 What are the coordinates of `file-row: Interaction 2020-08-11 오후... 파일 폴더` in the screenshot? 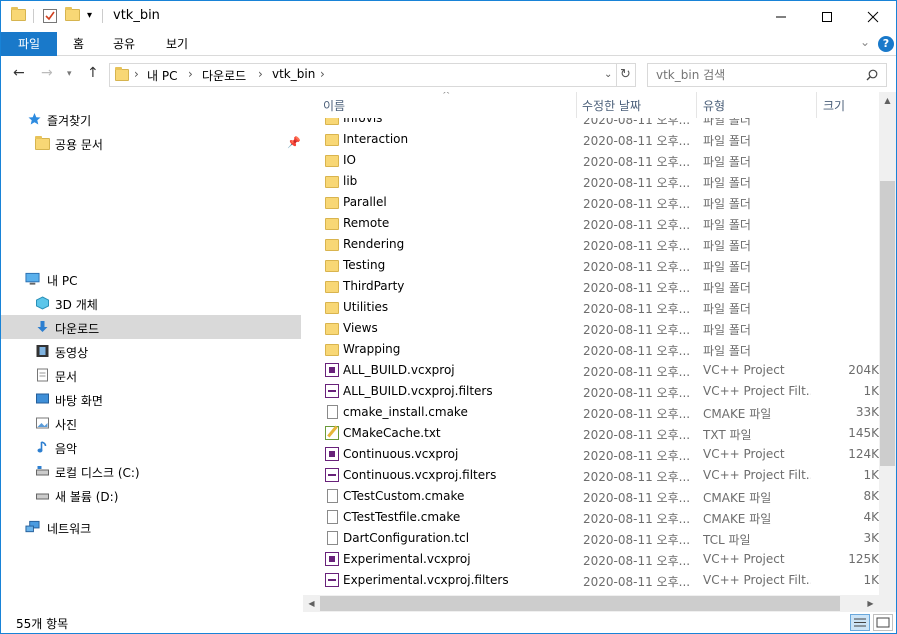 It's located at (591, 139).